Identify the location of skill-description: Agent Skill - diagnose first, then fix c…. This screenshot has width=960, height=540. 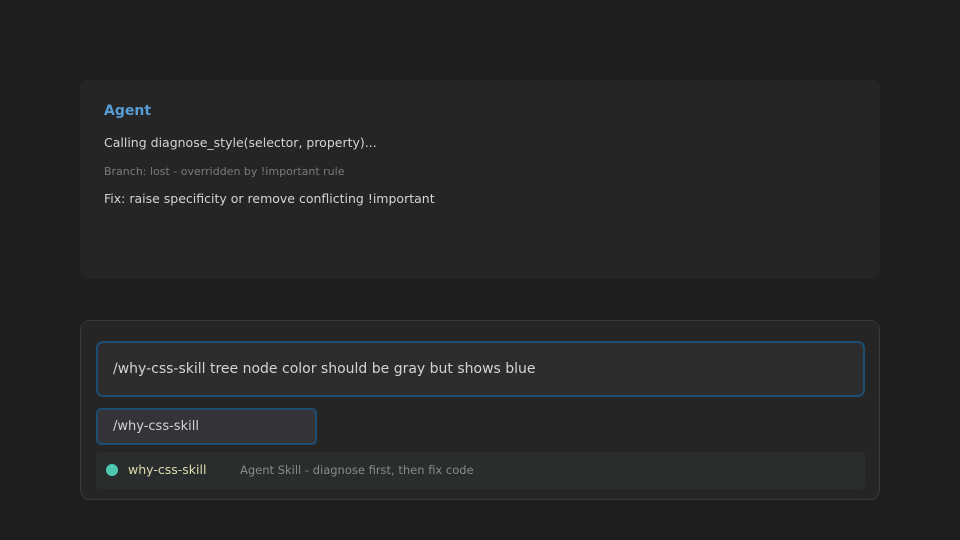
(357, 470).